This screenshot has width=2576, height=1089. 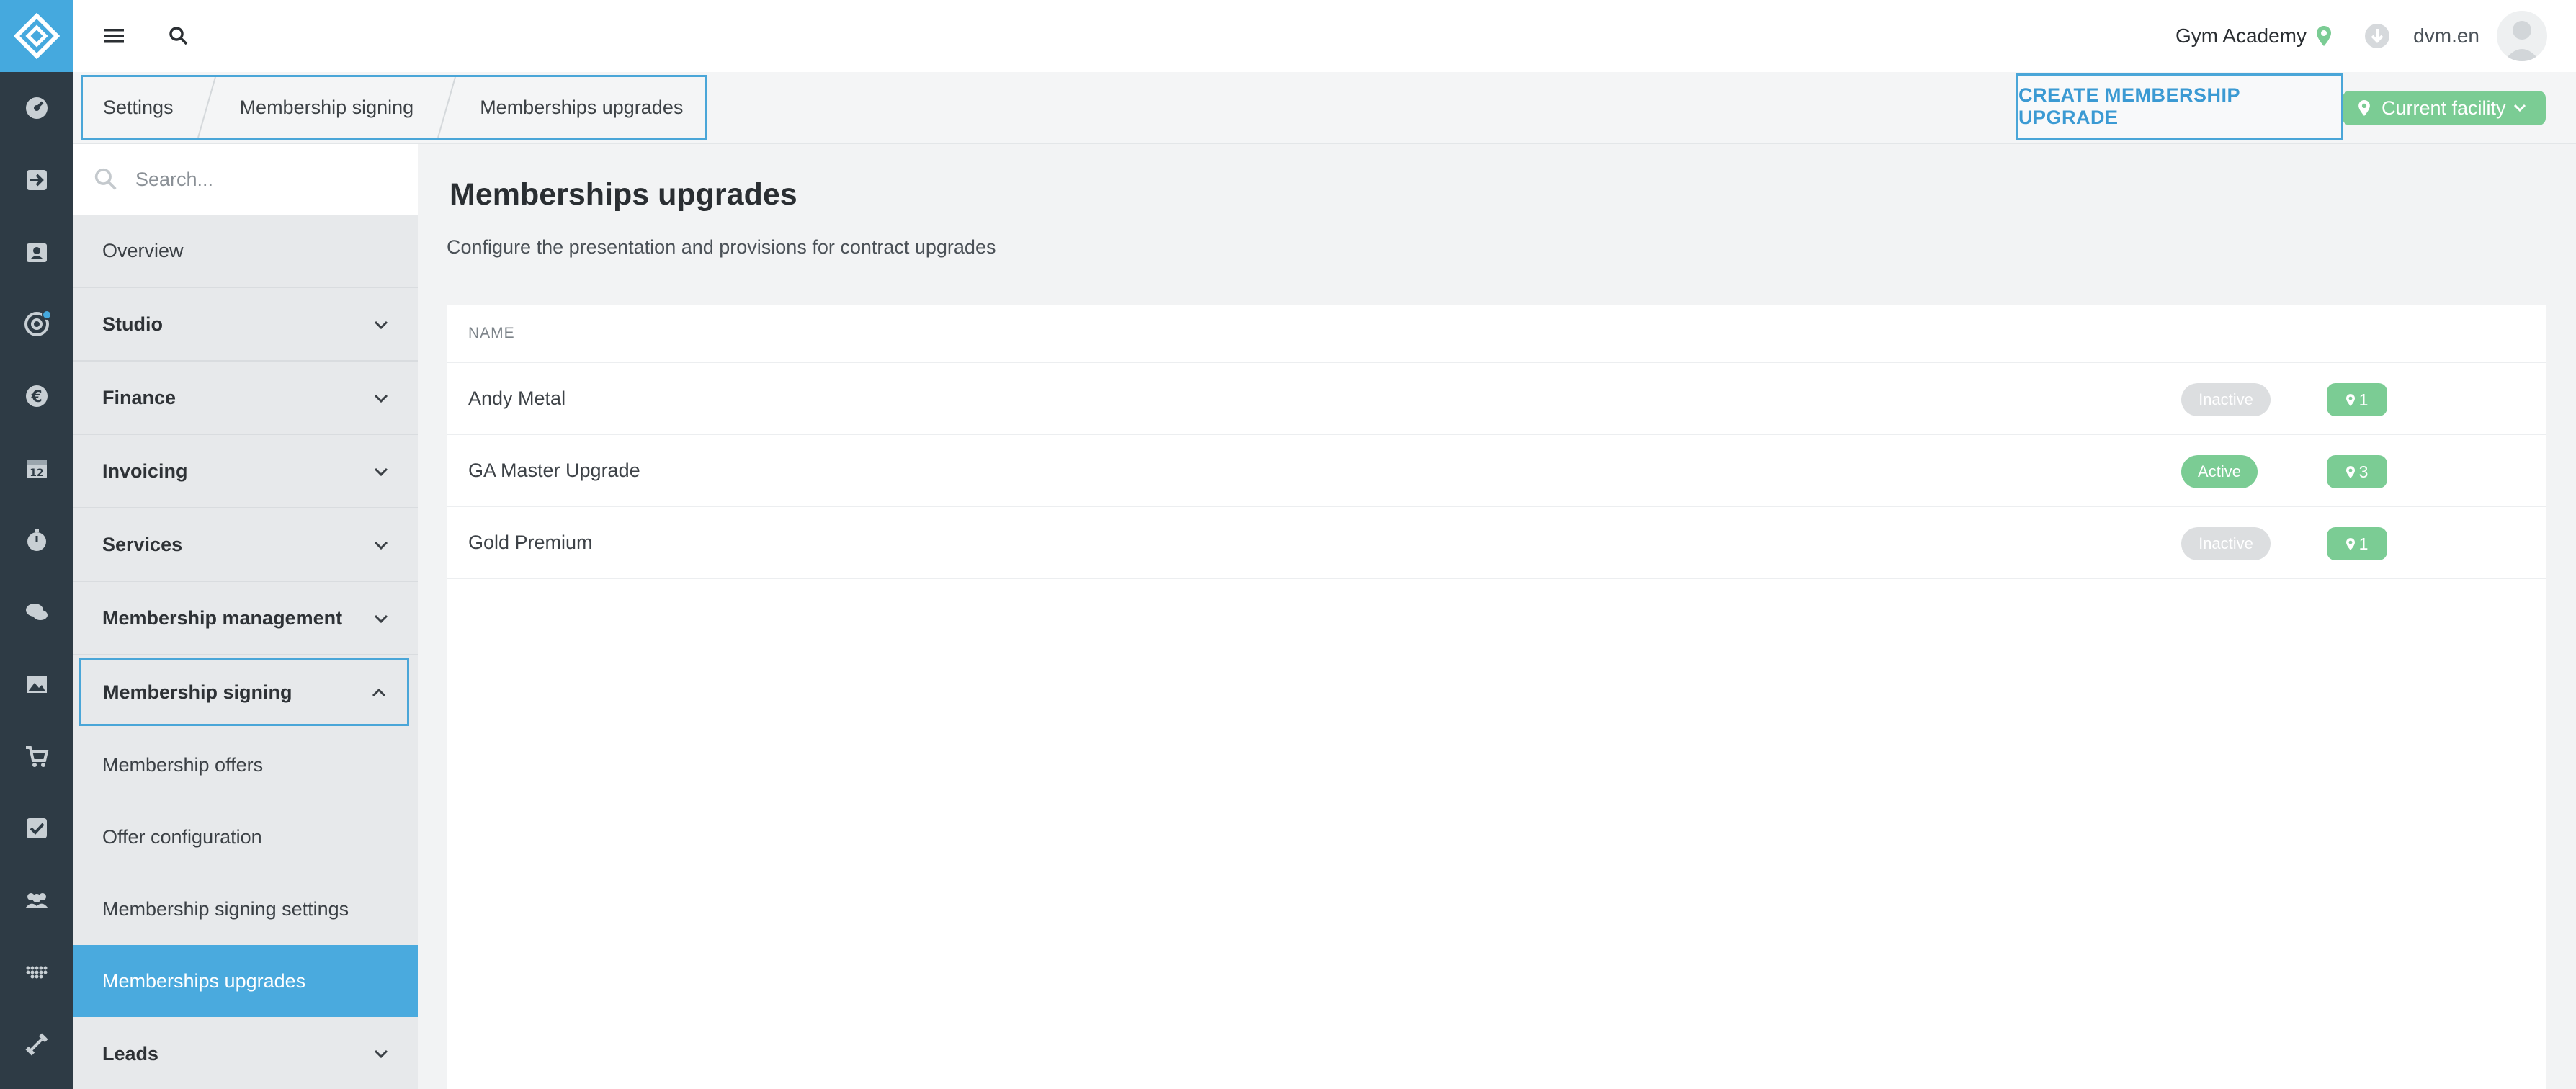 What do you see at coordinates (327, 108) in the screenshot?
I see `breadcrumb-membership-signing: Membership signing` at bounding box center [327, 108].